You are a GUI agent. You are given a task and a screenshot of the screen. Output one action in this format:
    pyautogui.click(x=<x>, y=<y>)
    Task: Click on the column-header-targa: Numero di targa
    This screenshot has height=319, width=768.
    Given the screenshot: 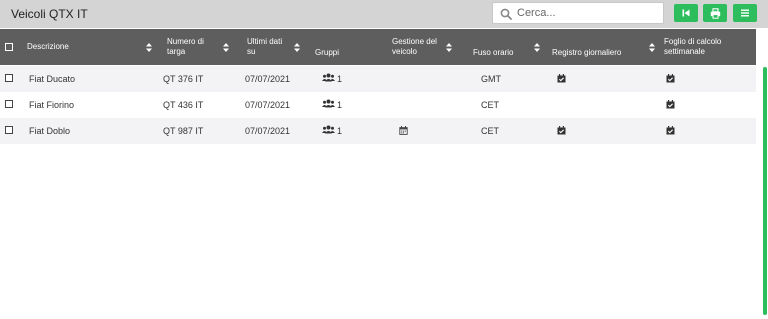 What is the action you would take?
    pyautogui.click(x=185, y=47)
    